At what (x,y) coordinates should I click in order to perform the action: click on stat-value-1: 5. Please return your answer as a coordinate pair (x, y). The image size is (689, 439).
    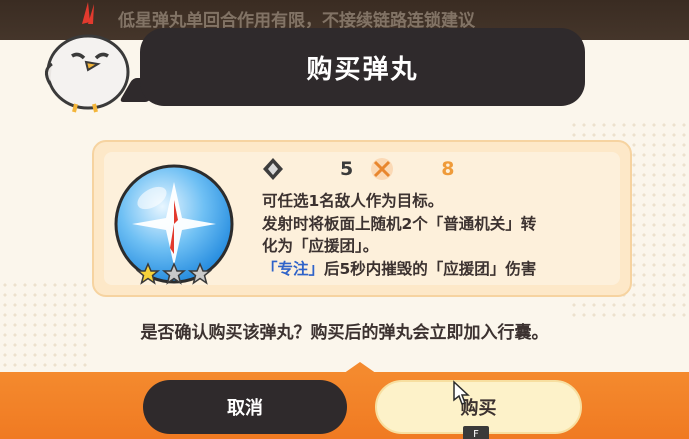
    Looking at the image, I should click on (347, 169).